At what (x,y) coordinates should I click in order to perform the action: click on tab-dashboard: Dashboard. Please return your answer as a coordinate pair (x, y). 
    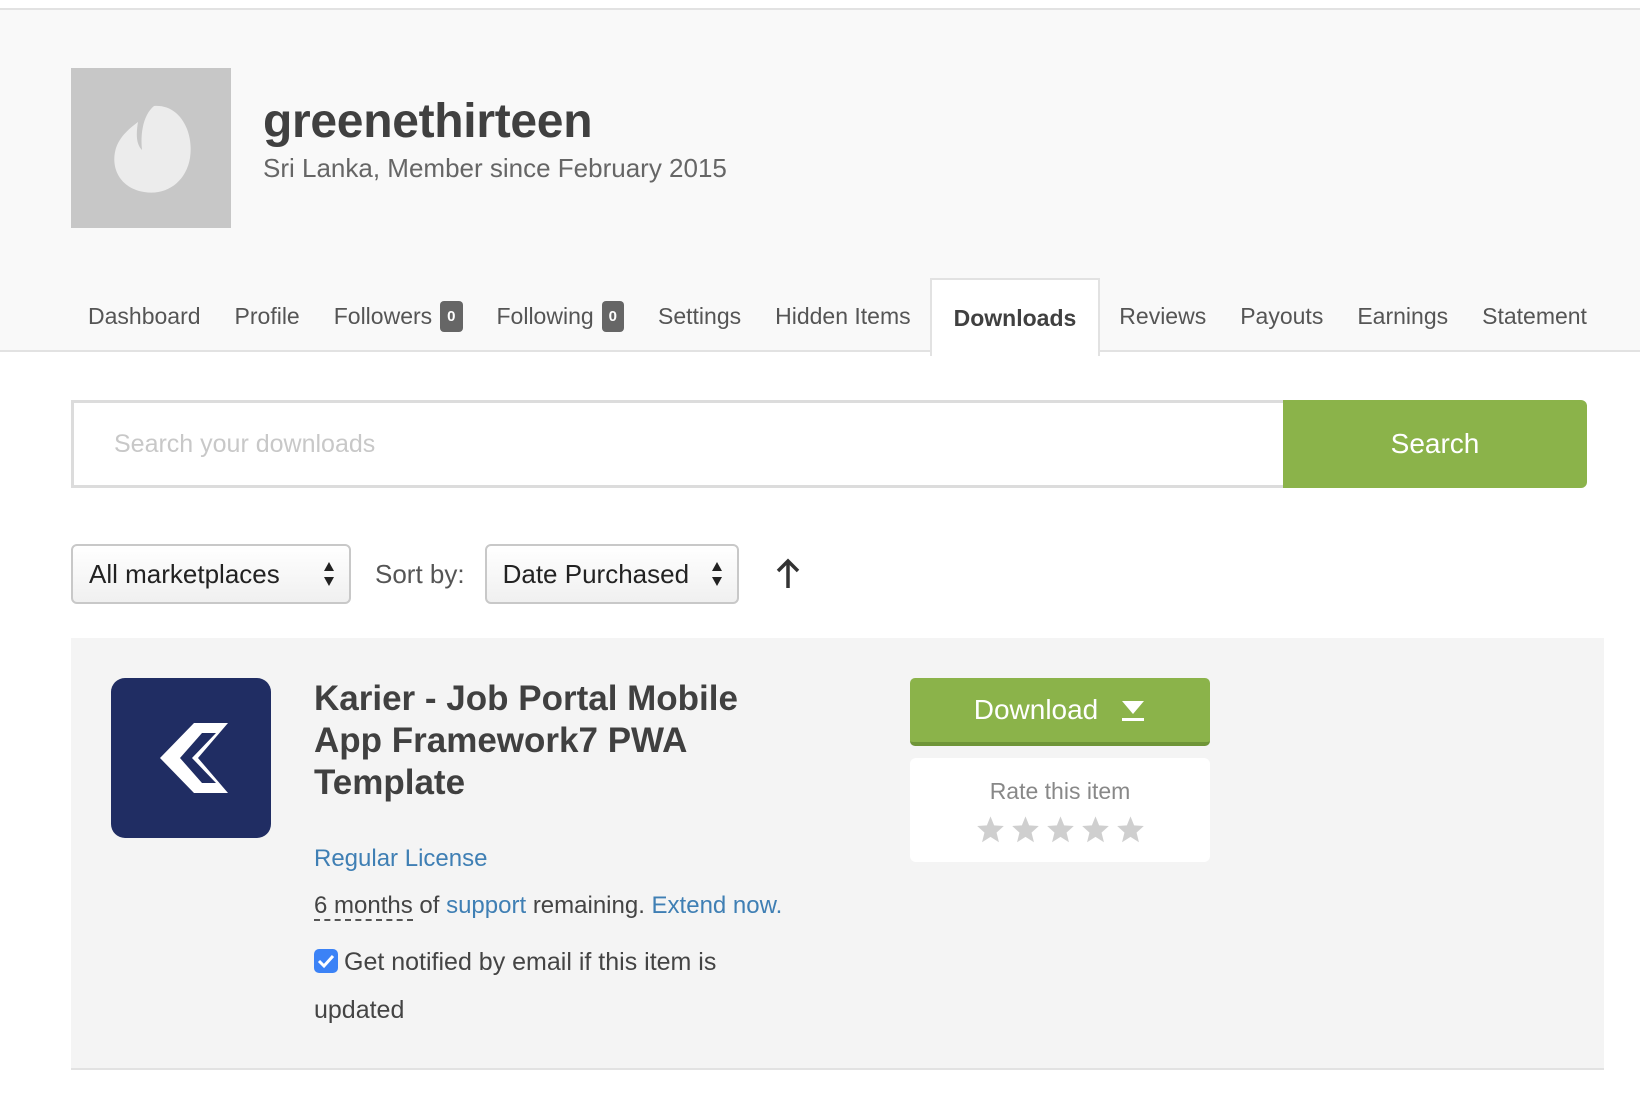
    Looking at the image, I should click on (144, 316).